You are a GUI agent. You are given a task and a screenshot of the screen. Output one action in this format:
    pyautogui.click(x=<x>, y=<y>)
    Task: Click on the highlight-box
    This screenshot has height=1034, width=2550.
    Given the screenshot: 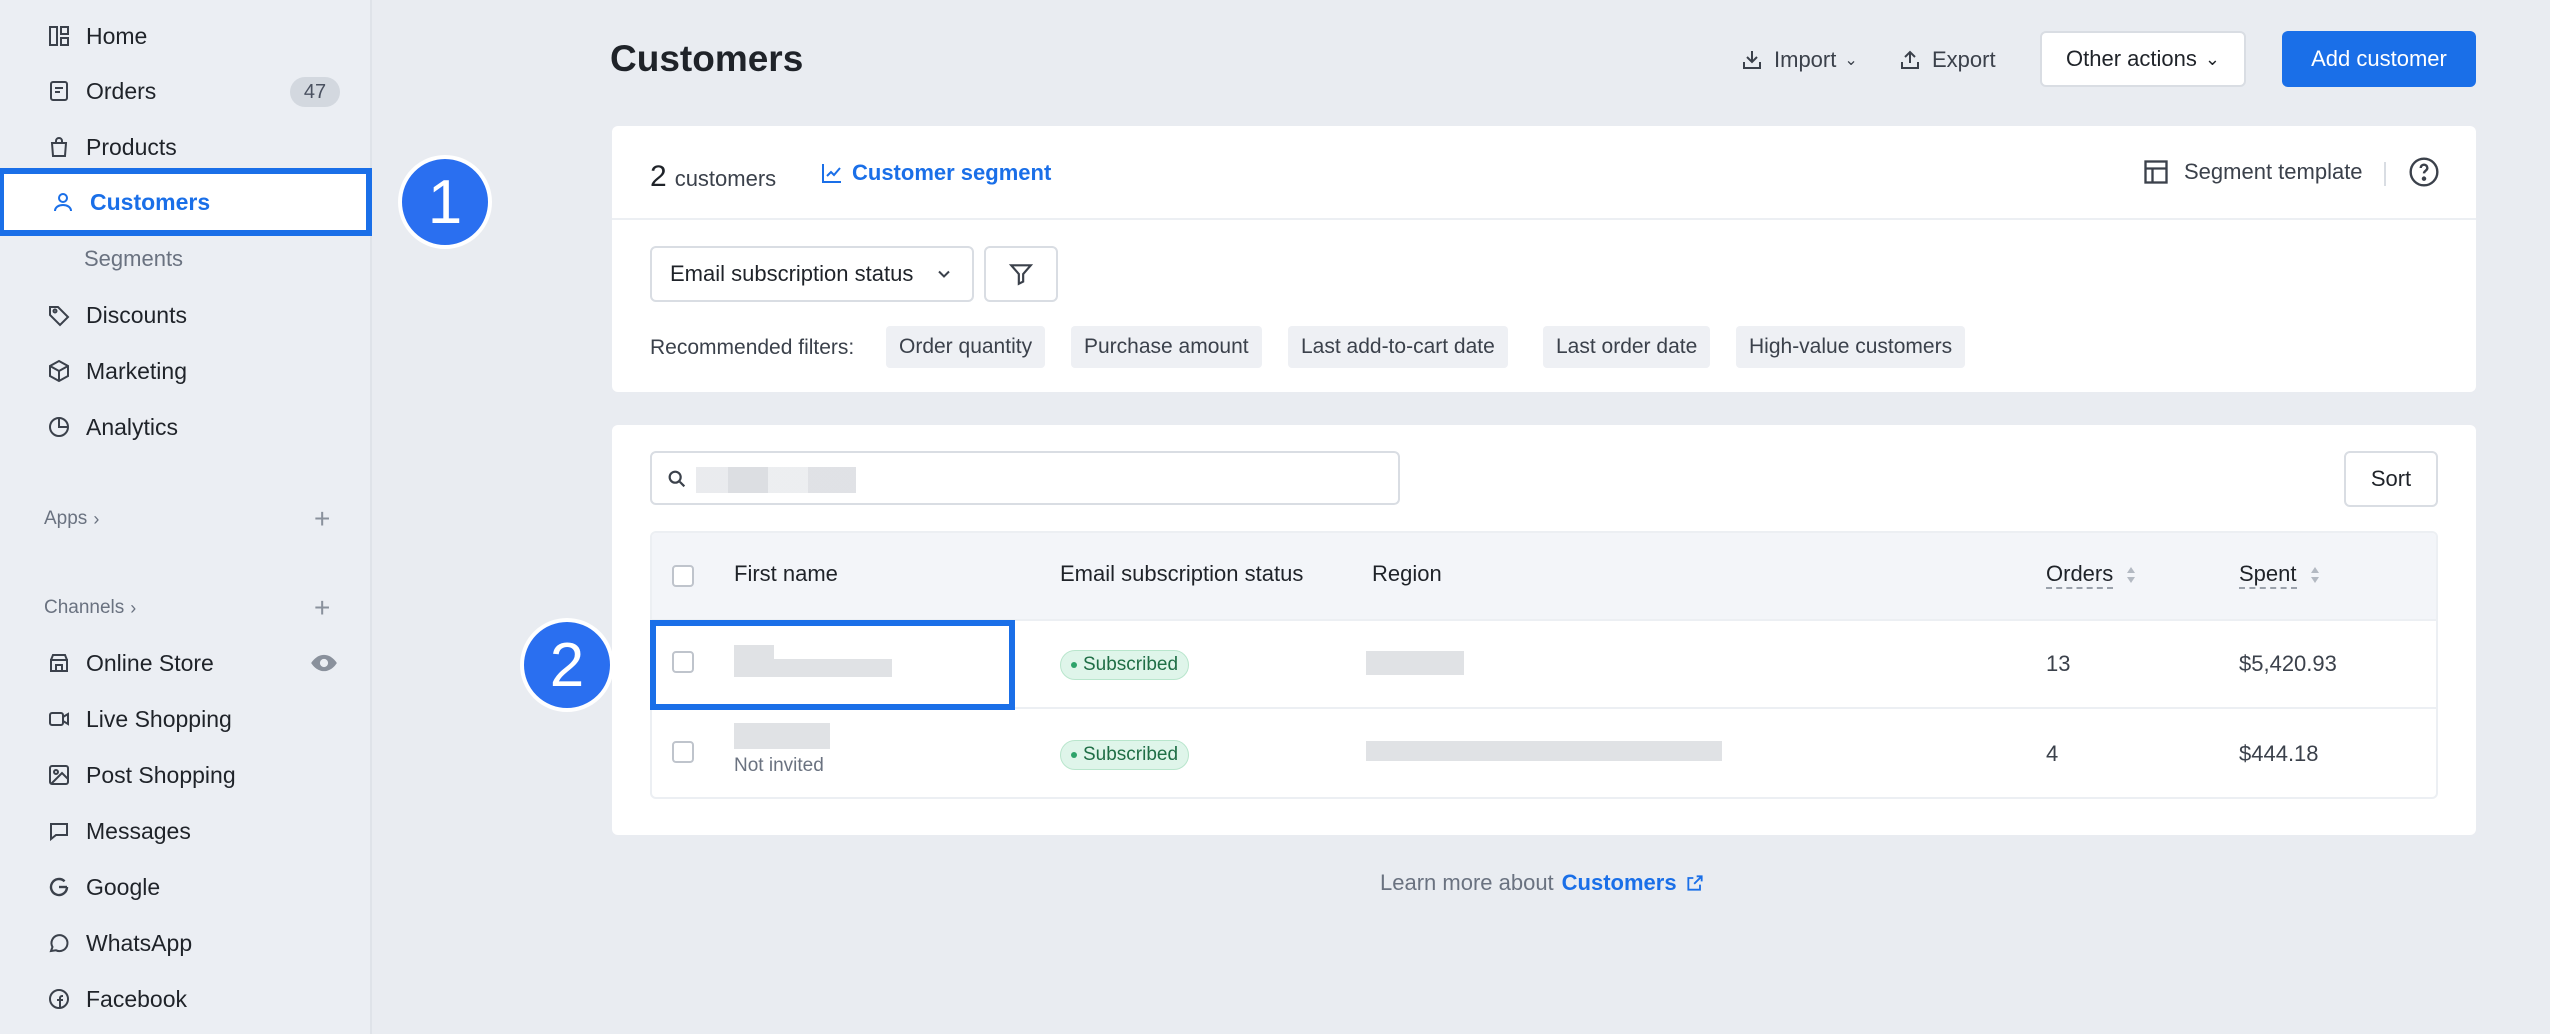 What is the action you would take?
    pyautogui.click(x=832, y=665)
    